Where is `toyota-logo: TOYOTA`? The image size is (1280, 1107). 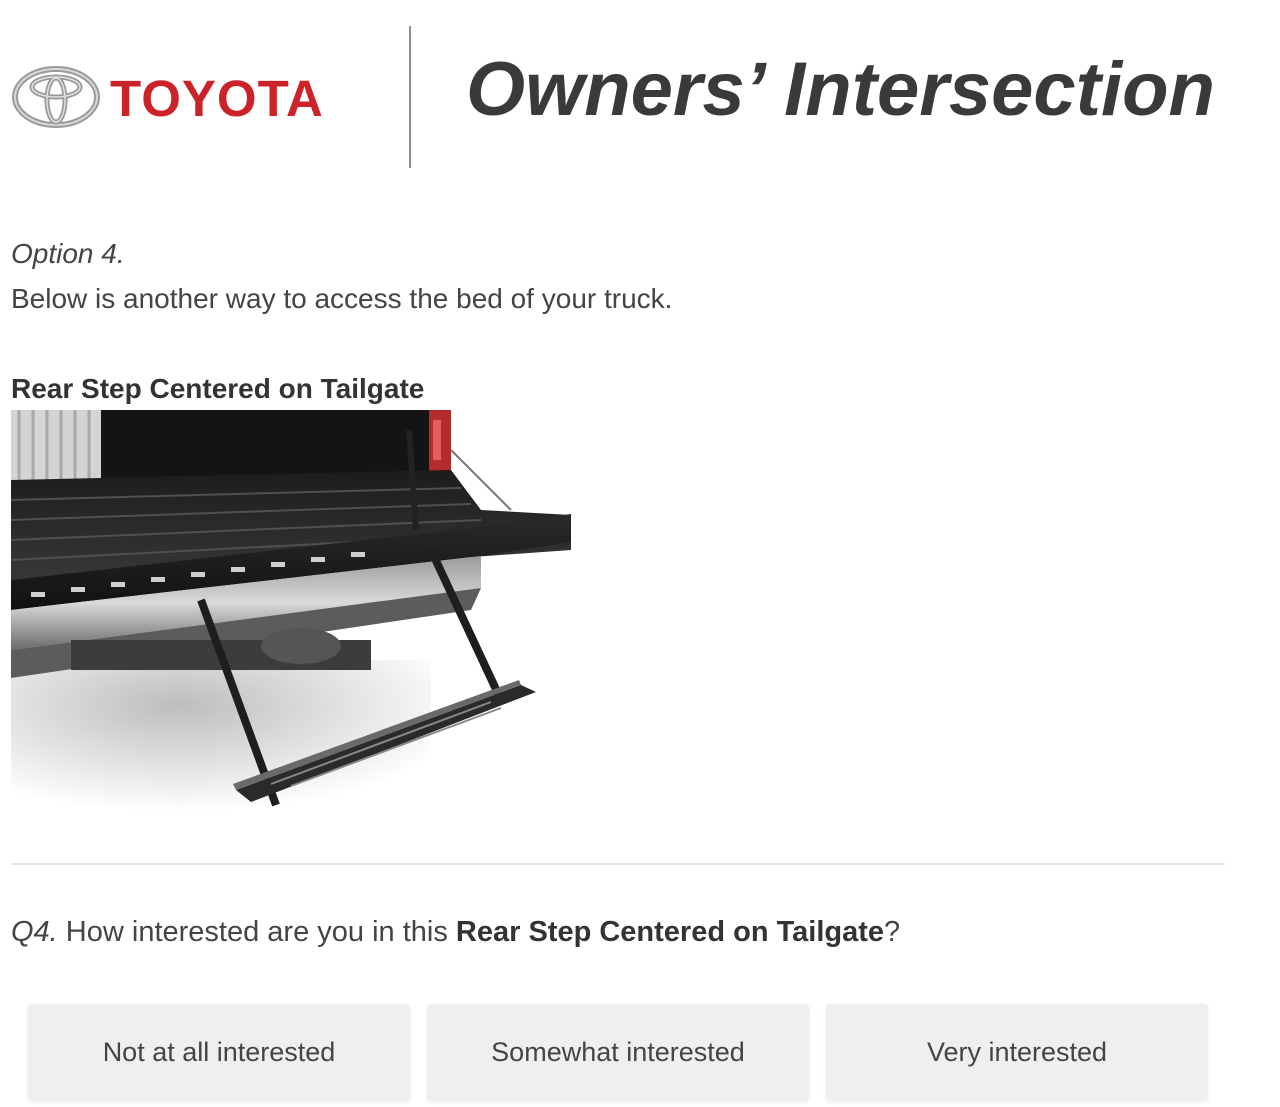
toyota-logo: TOYOTA is located at coordinates (168, 97).